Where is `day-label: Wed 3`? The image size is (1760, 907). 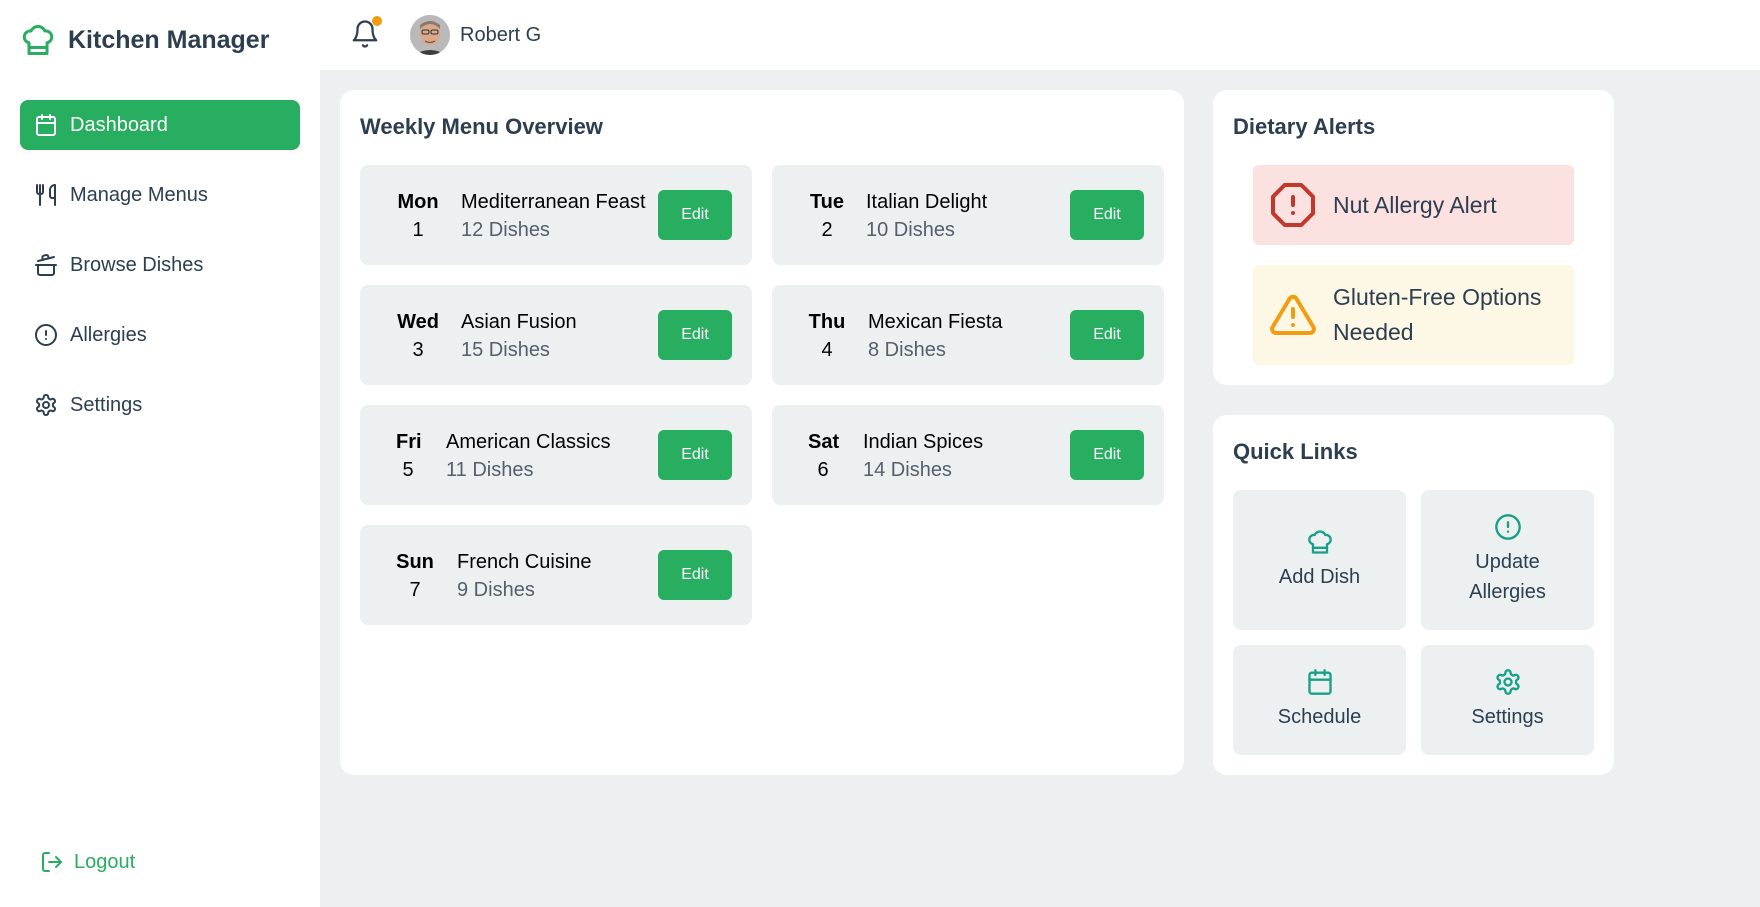
day-label: Wed 3 is located at coordinates (418, 337).